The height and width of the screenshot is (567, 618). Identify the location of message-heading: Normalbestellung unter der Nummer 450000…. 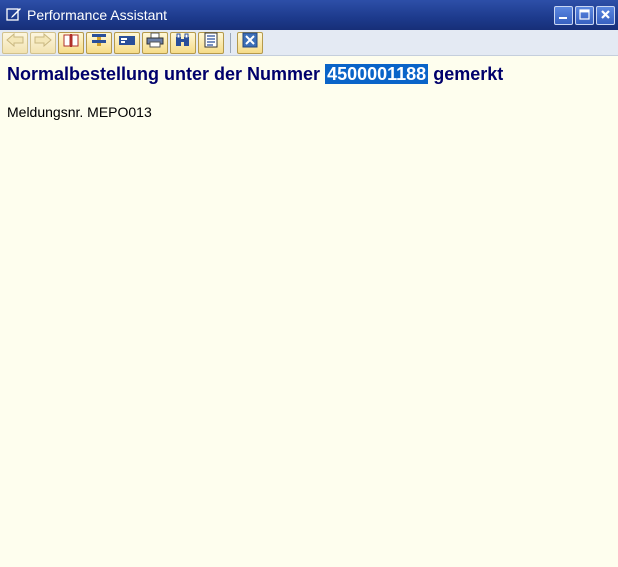
(309, 74).